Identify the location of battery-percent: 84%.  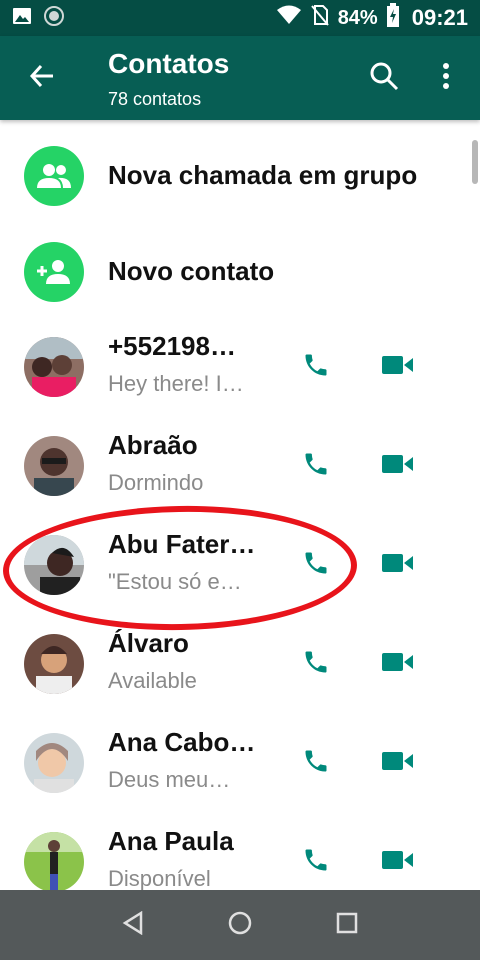
(357, 17).